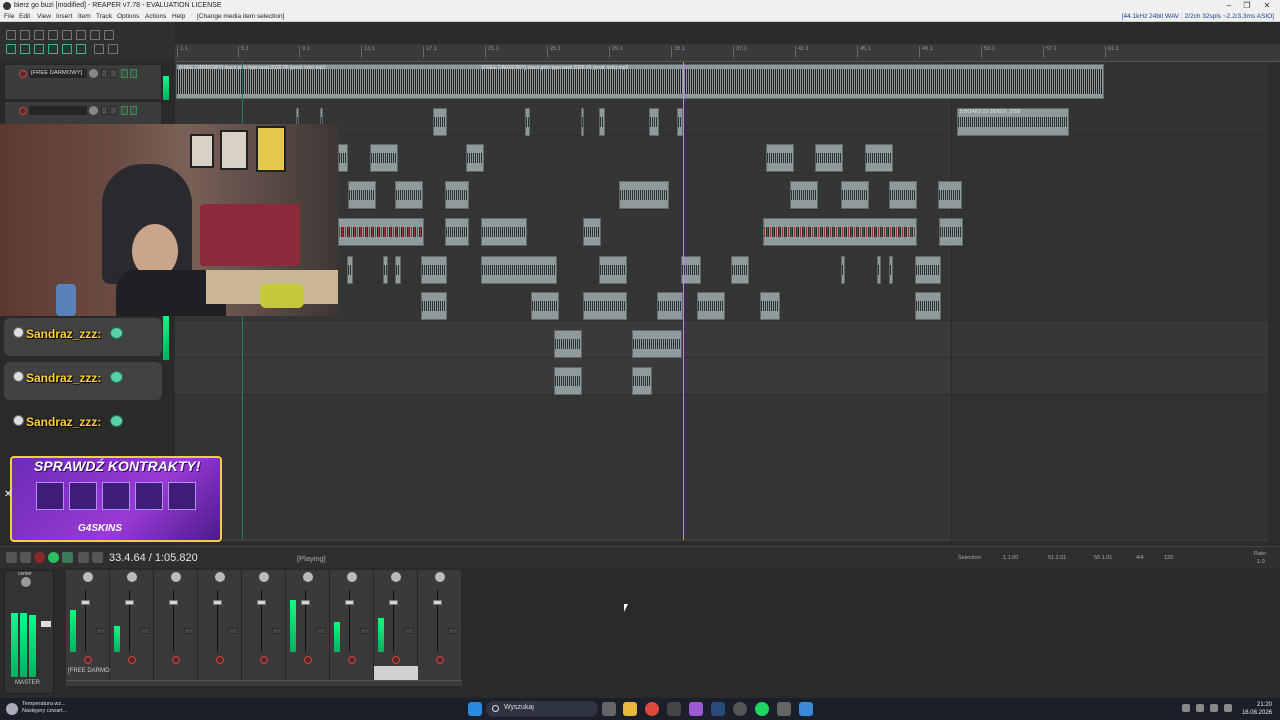 The height and width of the screenshot is (720, 1280). What do you see at coordinates (1010, 558) in the screenshot?
I see `selection-start: 1.1.00` at bounding box center [1010, 558].